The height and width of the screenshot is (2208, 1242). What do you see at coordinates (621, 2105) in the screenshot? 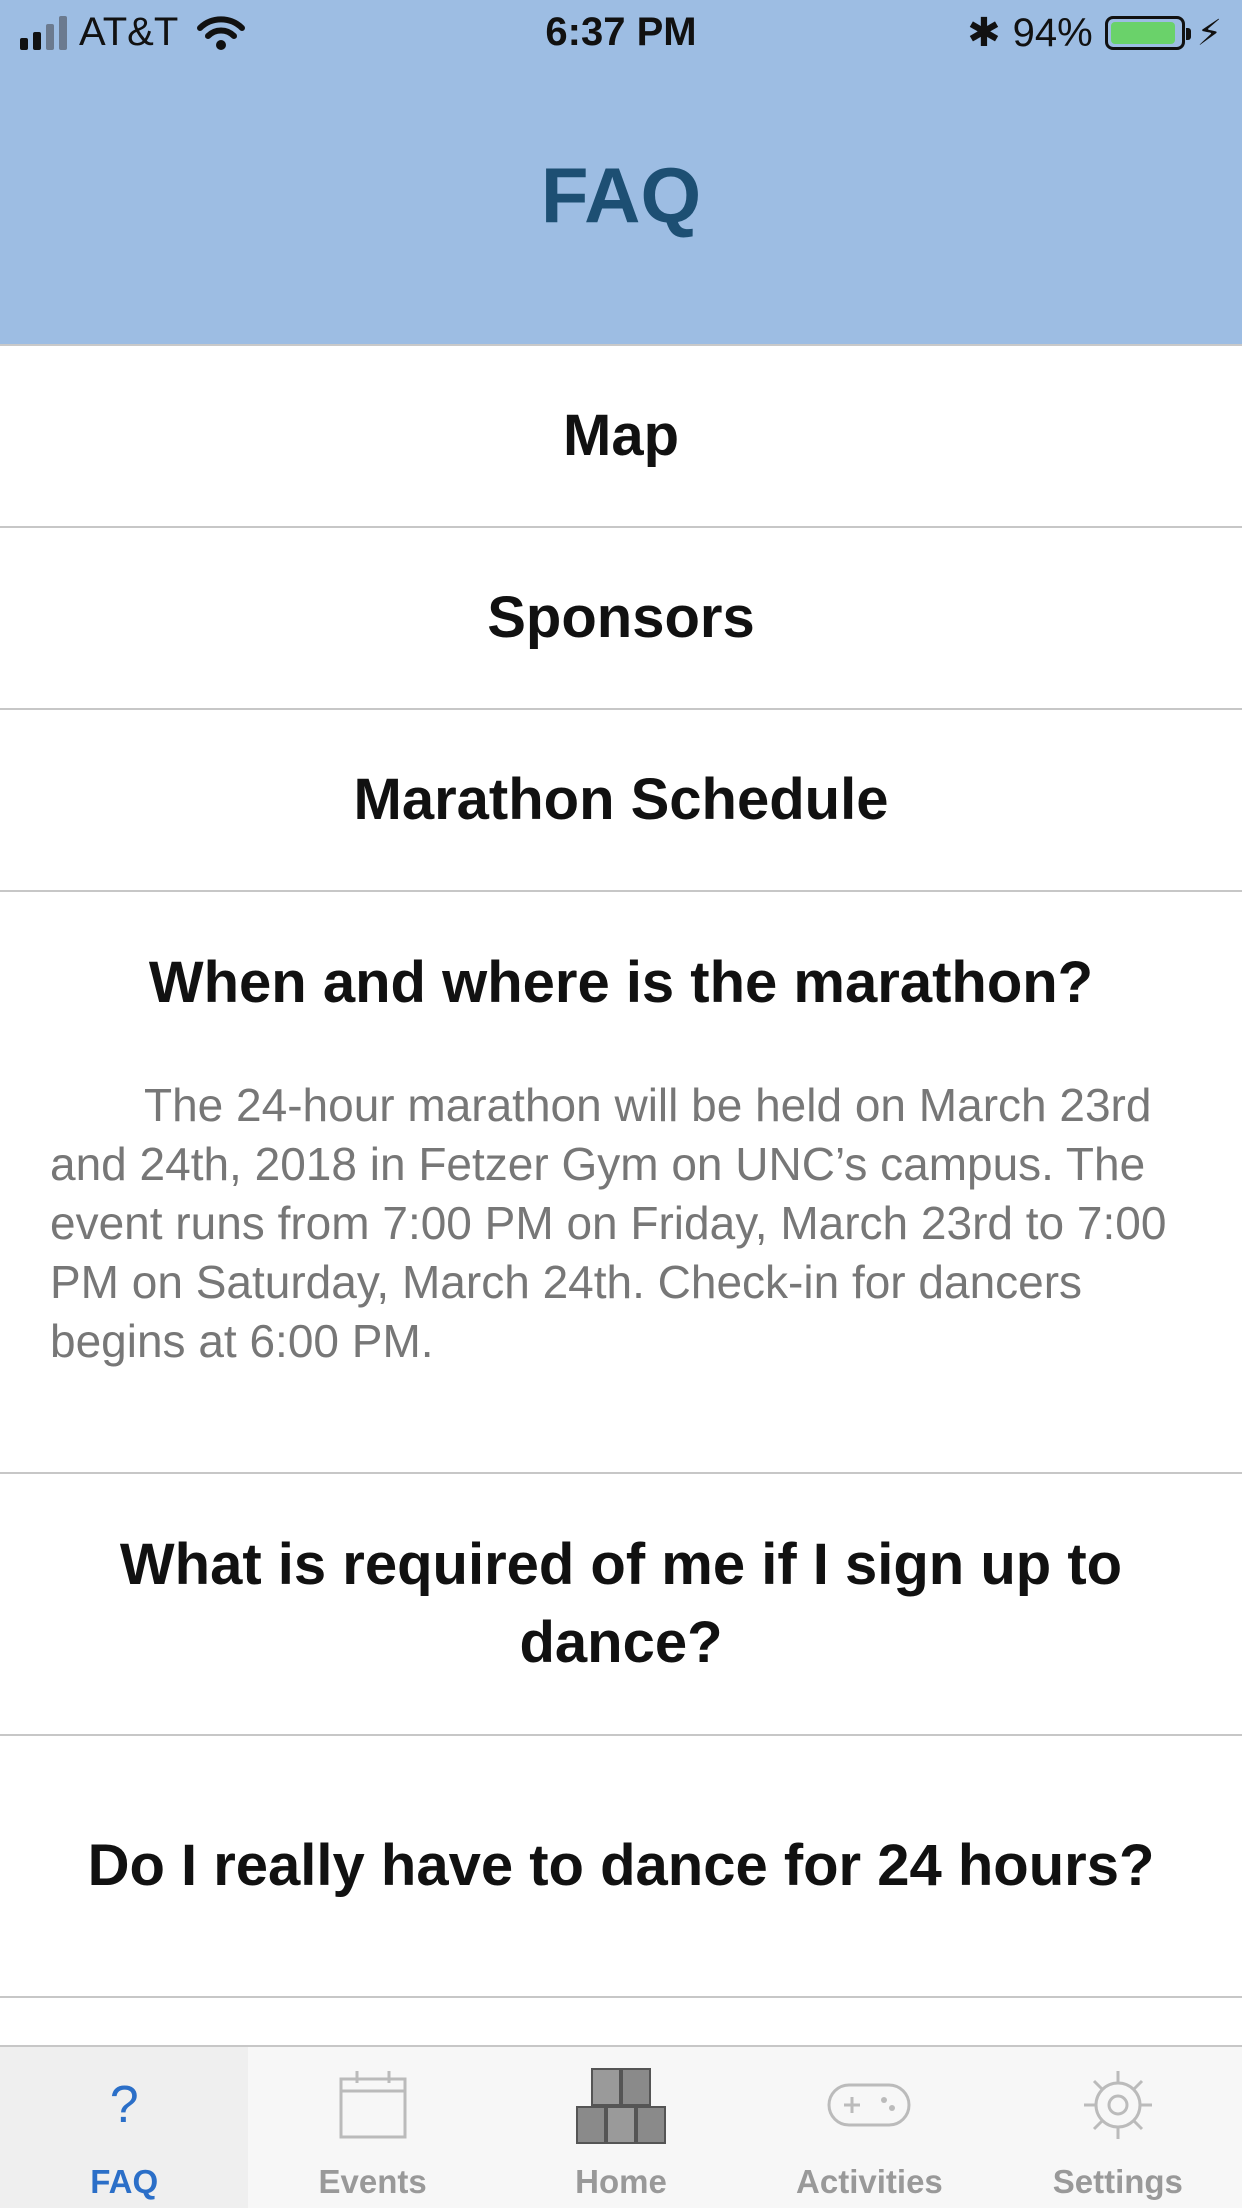
I see `blocks-icon` at bounding box center [621, 2105].